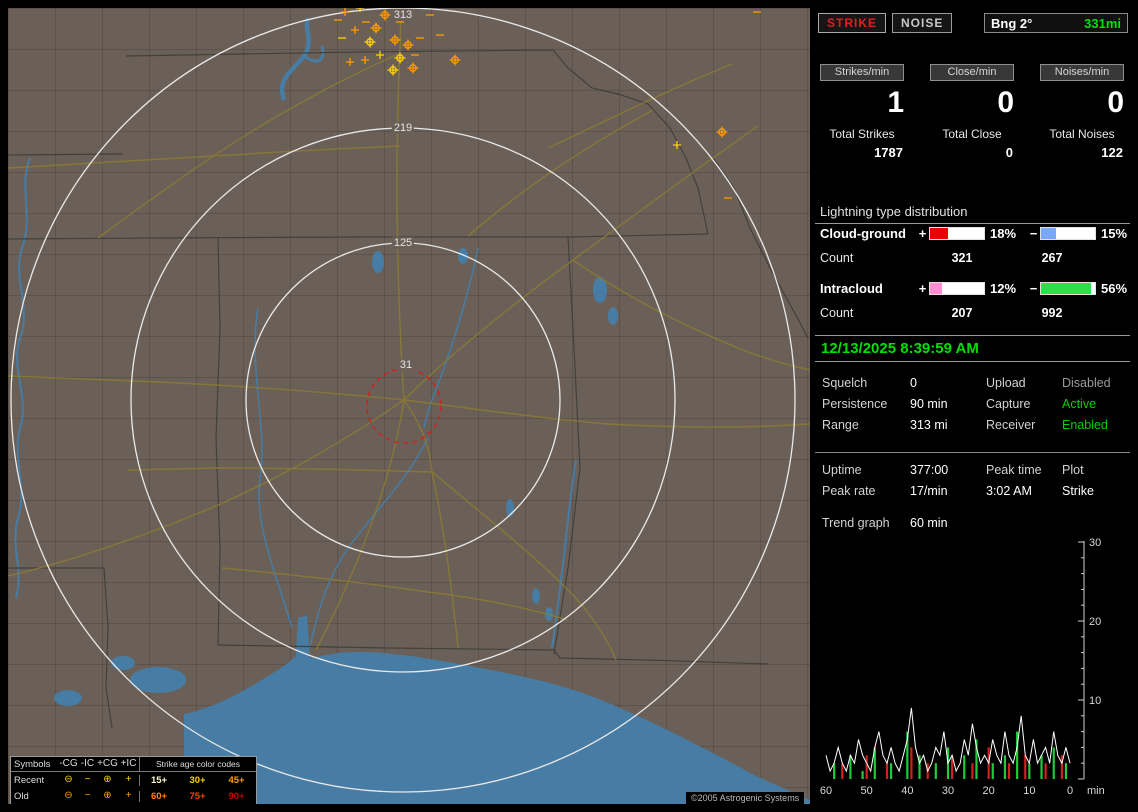 The height and width of the screenshot is (812, 1138). I want to click on ic-positive-pct: 12%, so click(1003, 288).